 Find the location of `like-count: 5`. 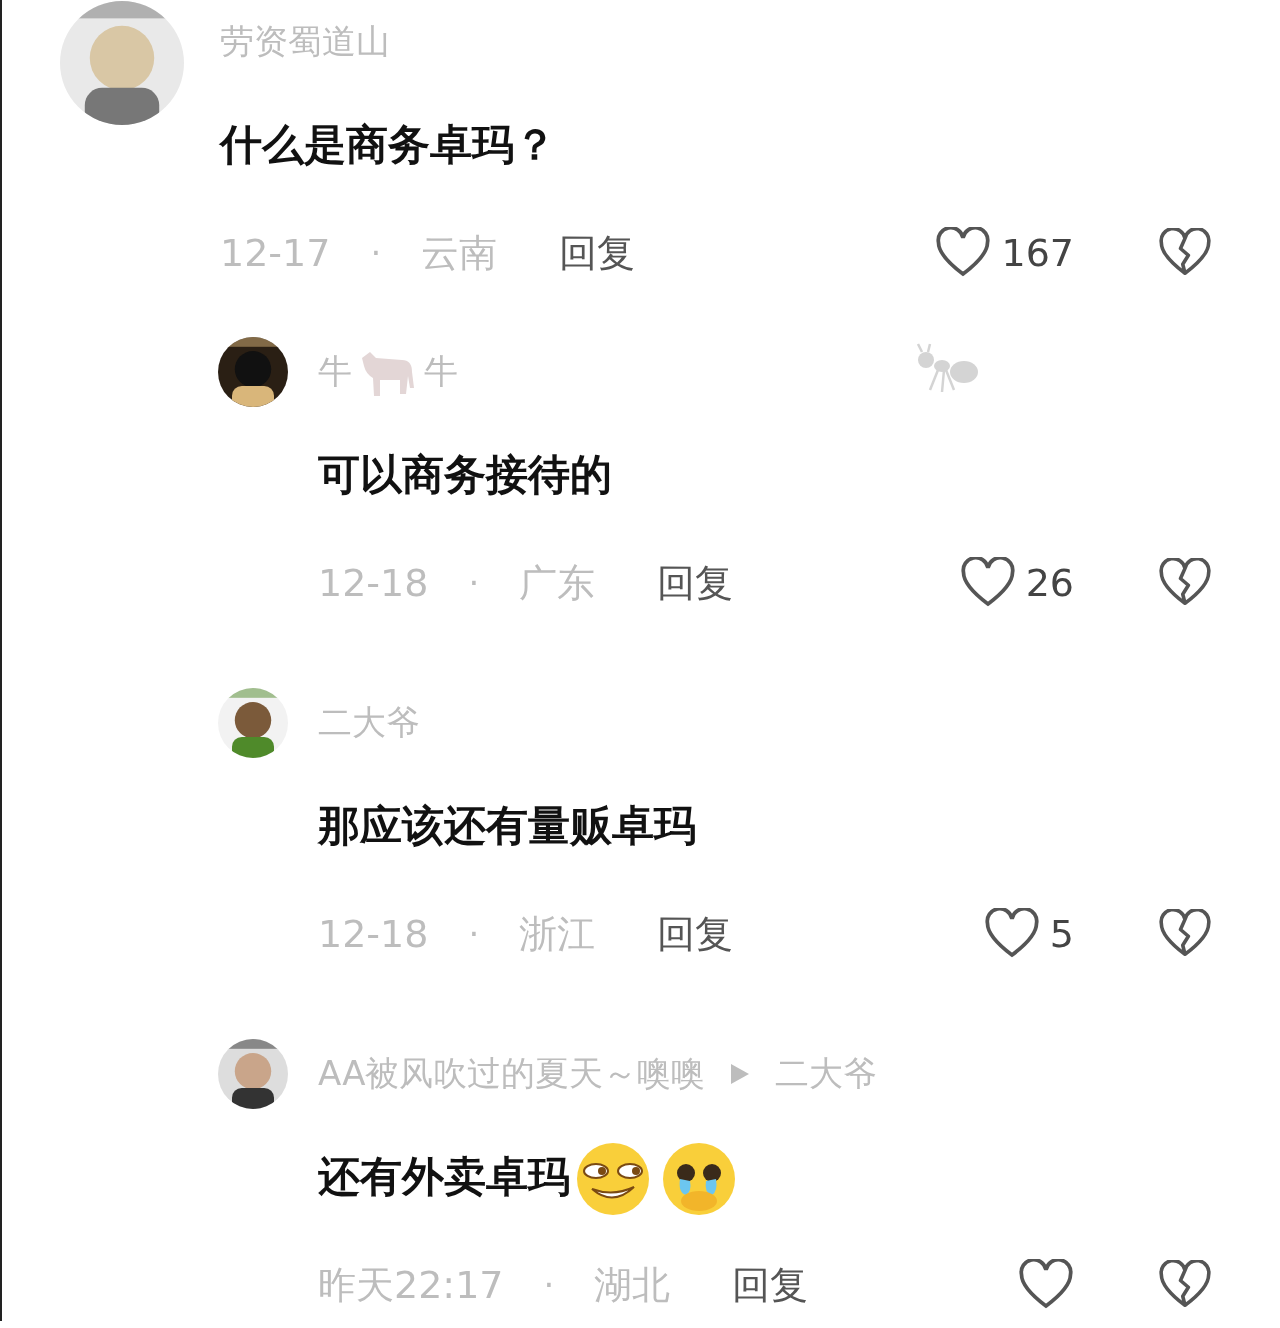

like-count: 5 is located at coordinates (1061, 934).